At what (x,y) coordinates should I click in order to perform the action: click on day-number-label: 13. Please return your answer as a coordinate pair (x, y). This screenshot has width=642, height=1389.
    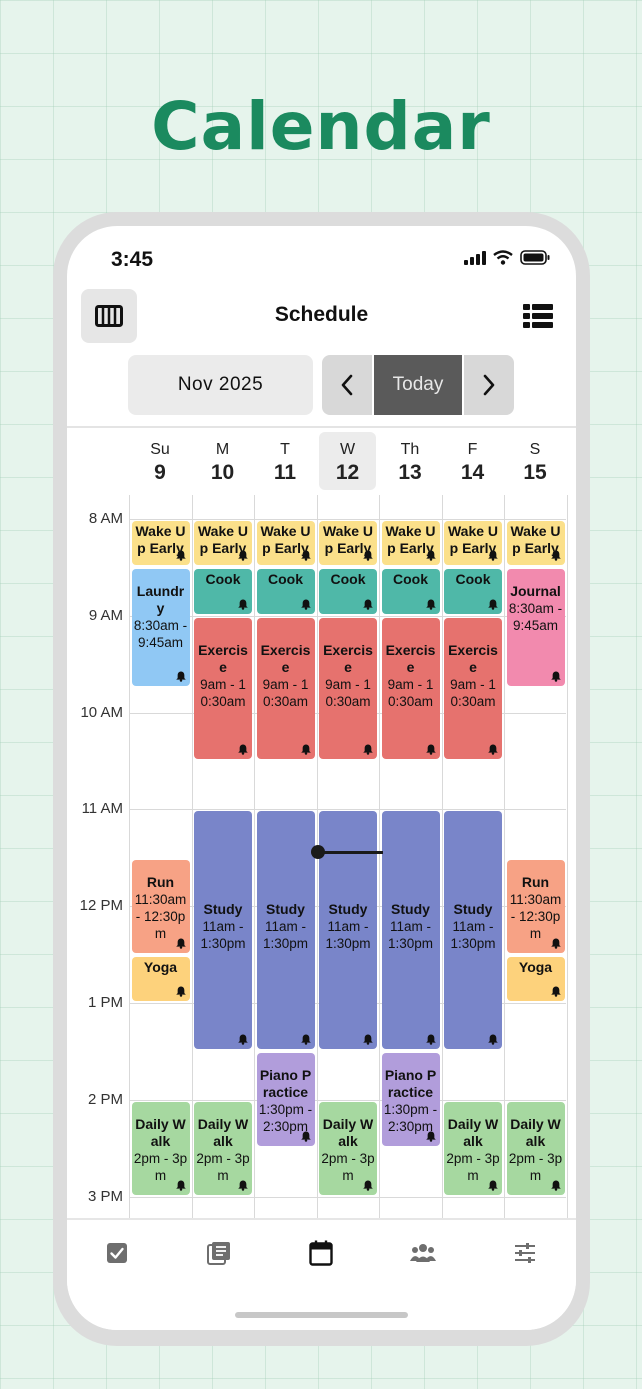
    Looking at the image, I should click on (410, 472).